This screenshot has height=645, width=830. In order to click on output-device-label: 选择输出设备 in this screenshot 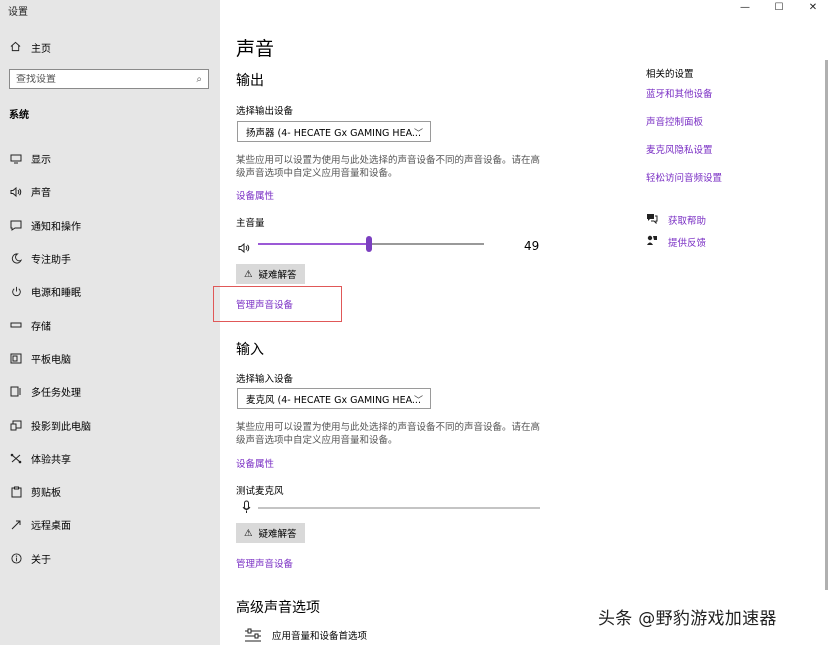, I will do `click(265, 111)`.